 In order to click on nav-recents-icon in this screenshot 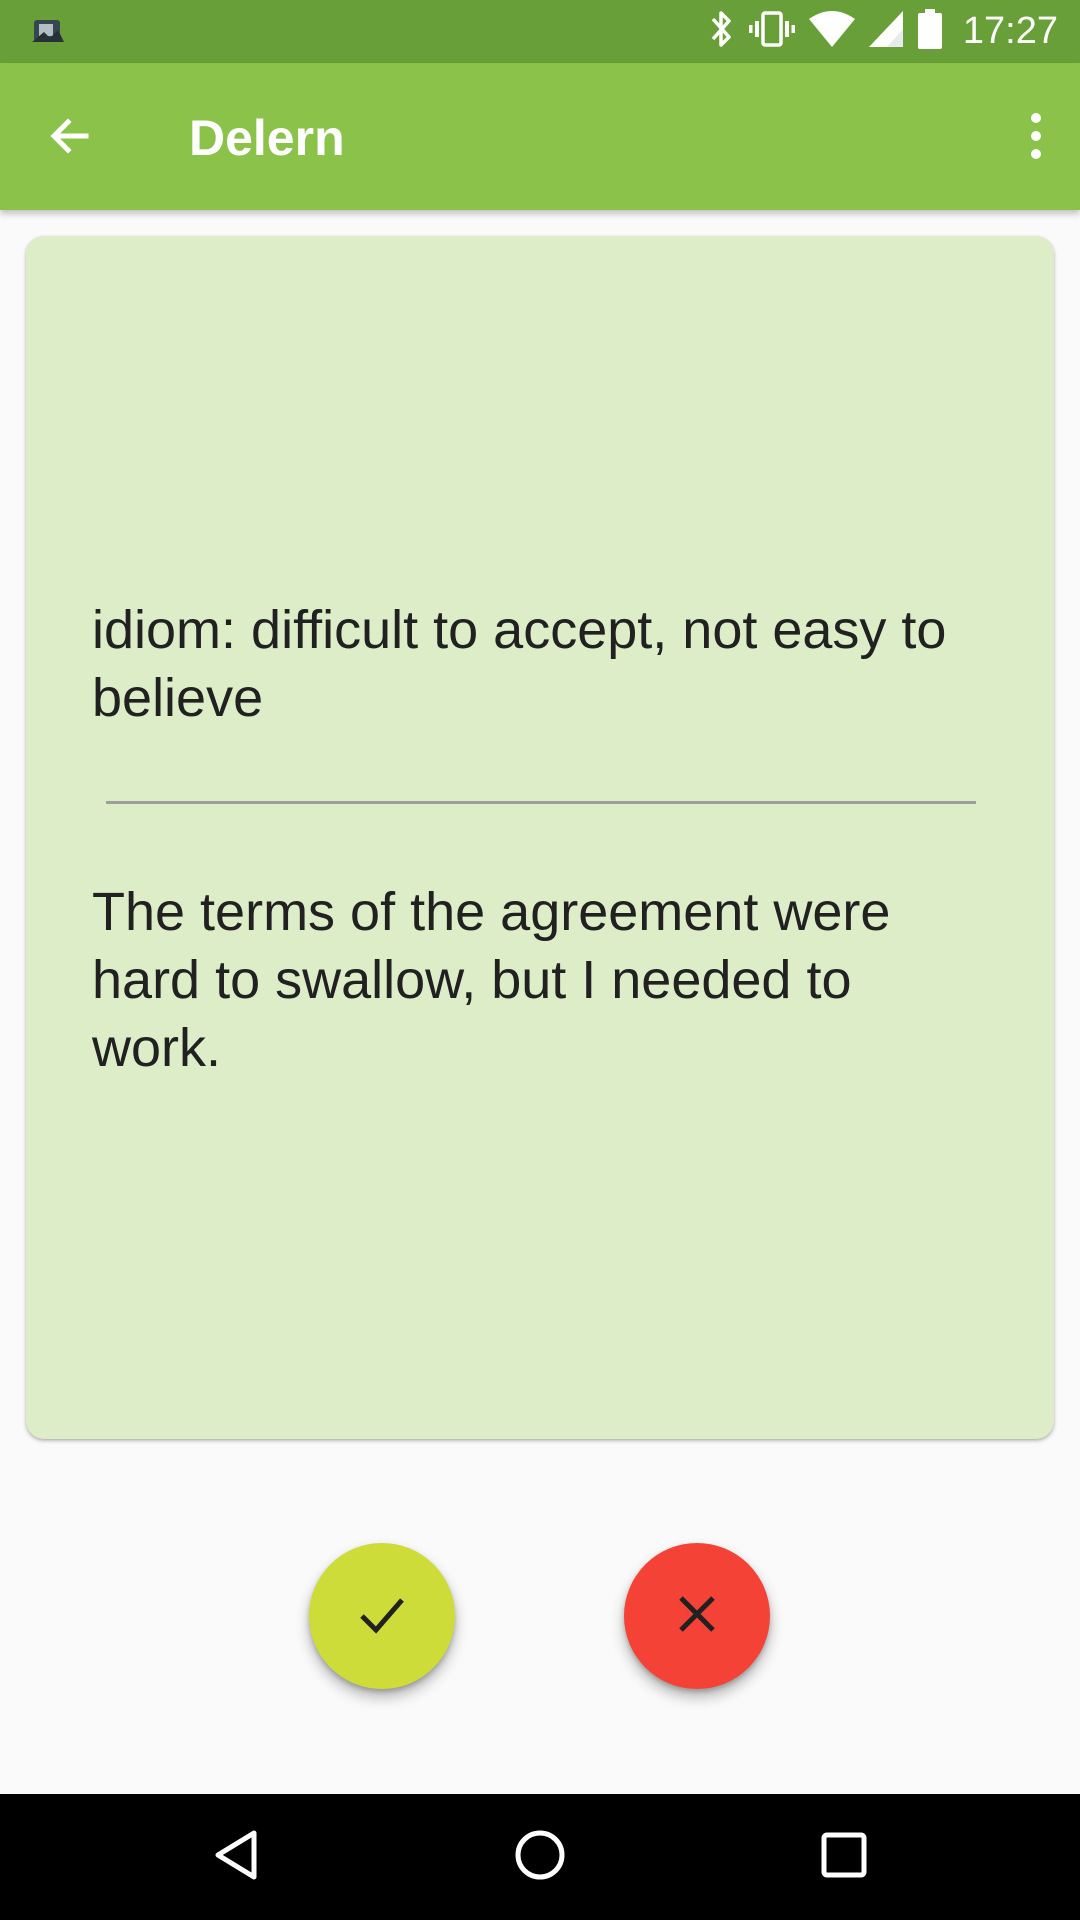, I will do `click(844, 1857)`.